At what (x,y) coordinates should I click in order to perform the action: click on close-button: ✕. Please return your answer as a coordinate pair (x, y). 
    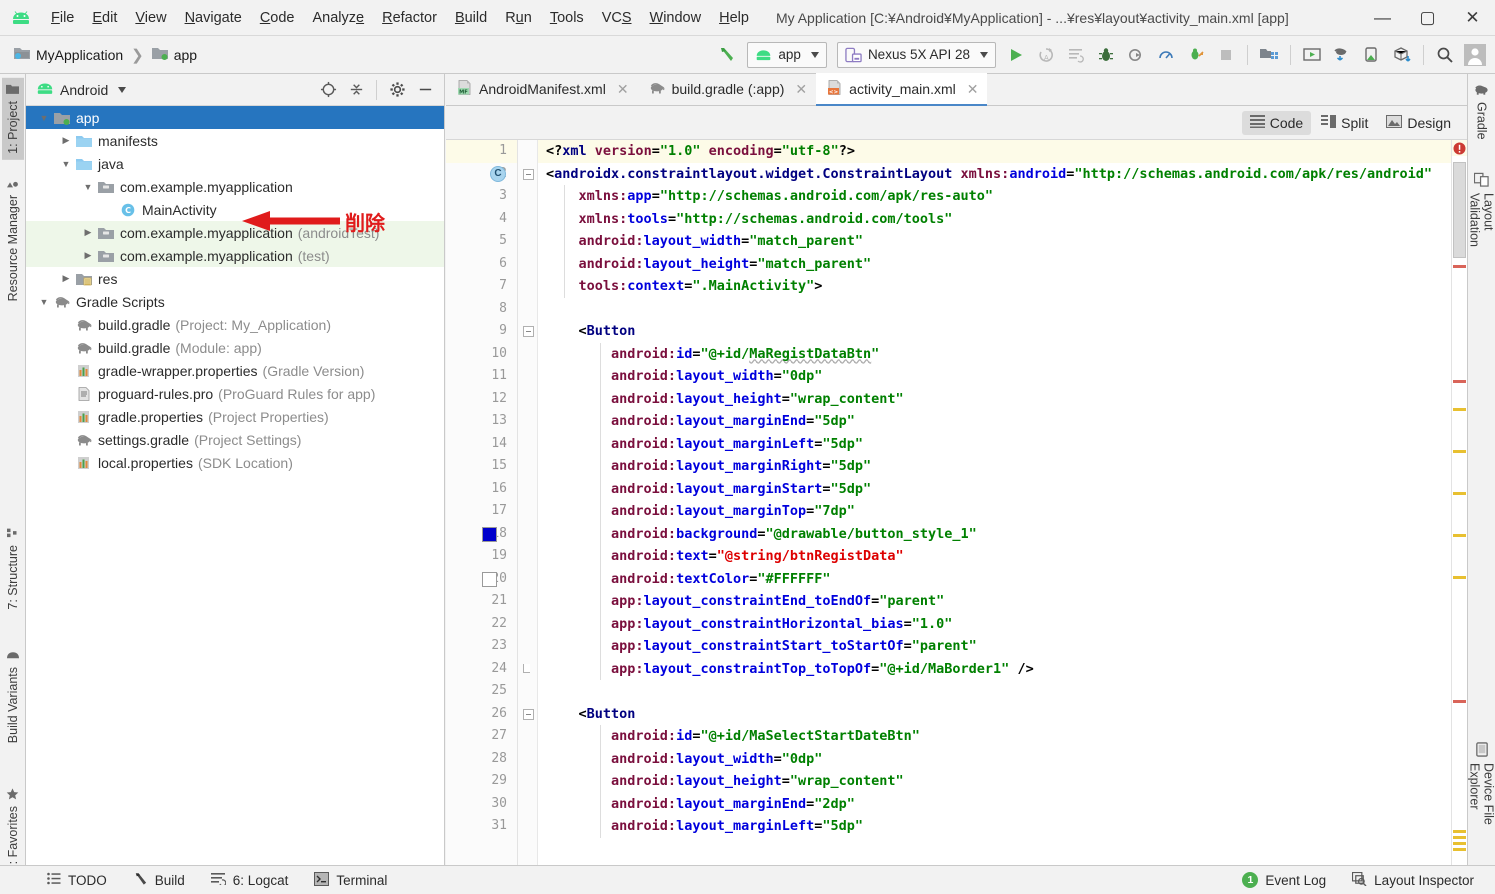
    Looking at the image, I should click on (1472, 18).